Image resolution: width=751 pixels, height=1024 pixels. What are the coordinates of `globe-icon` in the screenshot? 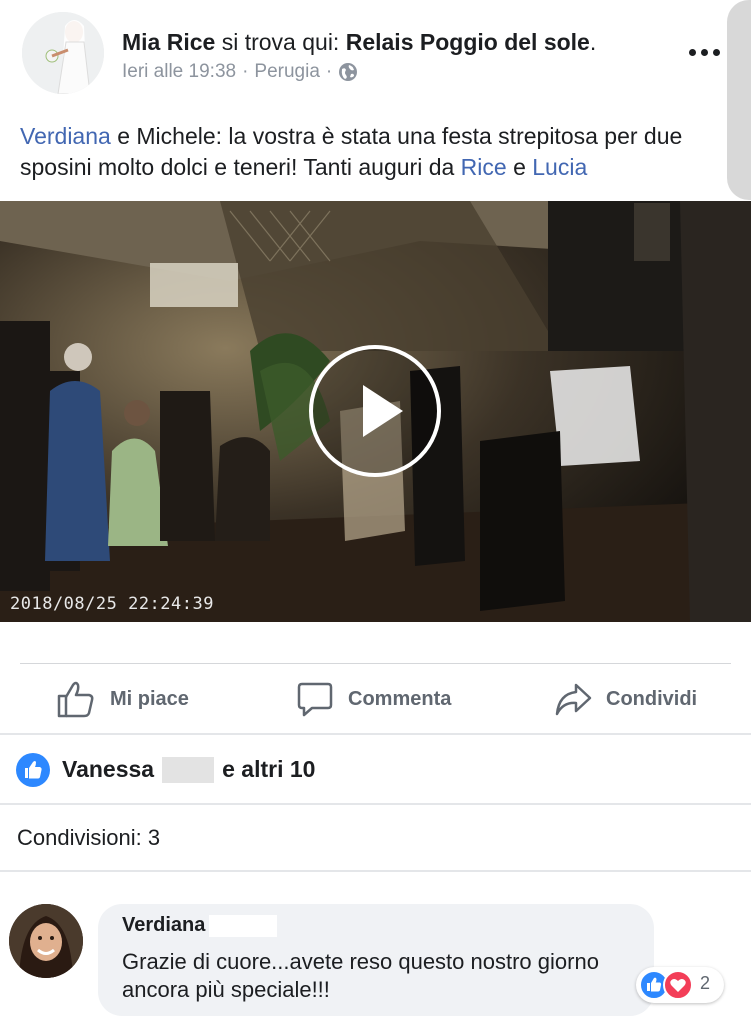 It's located at (348, 72).